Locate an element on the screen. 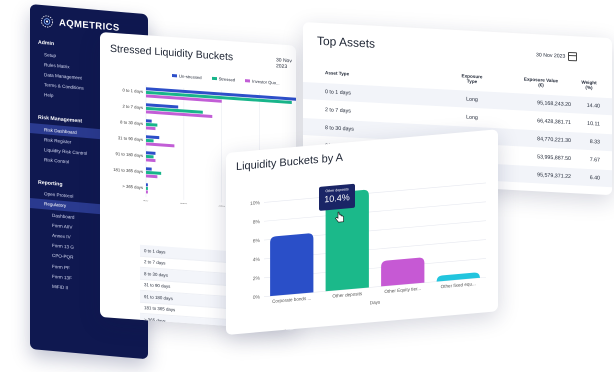 The image size is (614, 372). y-tick-label: 2% is located at coordinates (257, 279).